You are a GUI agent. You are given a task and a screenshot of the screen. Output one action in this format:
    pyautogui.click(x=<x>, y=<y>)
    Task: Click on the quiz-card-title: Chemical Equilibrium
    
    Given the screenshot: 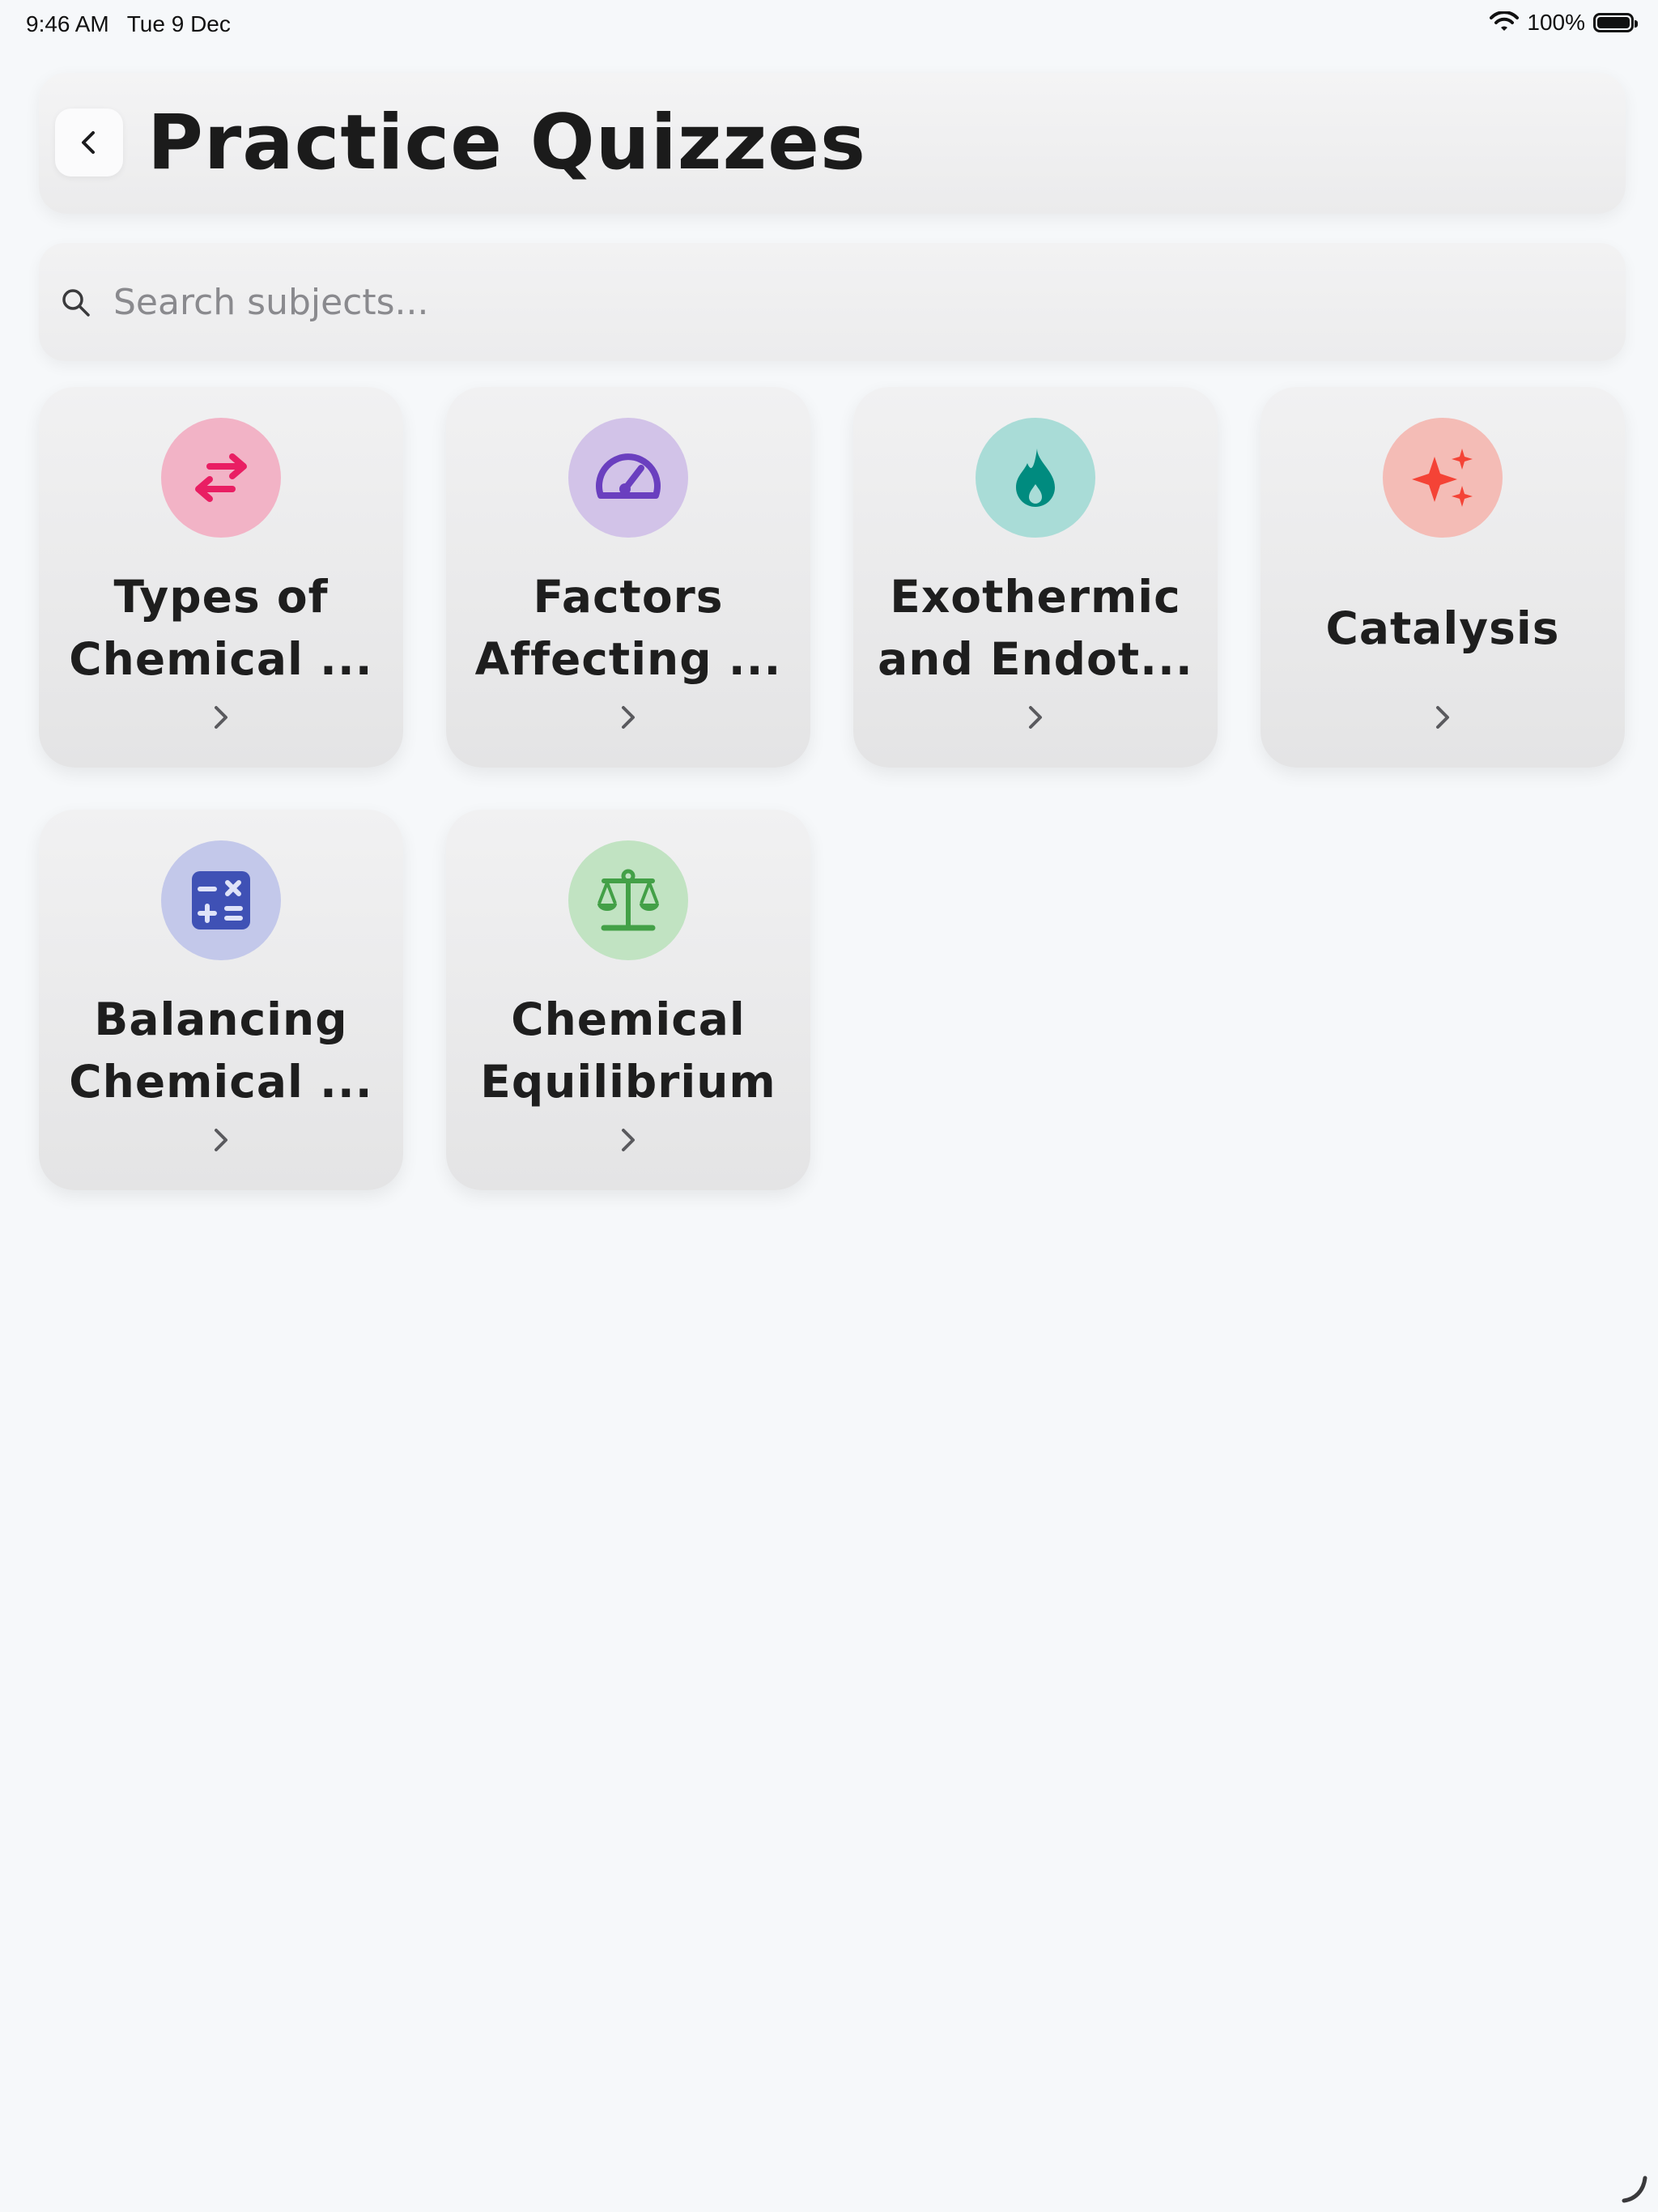 What is the action you would take?
    pyautogui.click(x=628, y=1051)
    